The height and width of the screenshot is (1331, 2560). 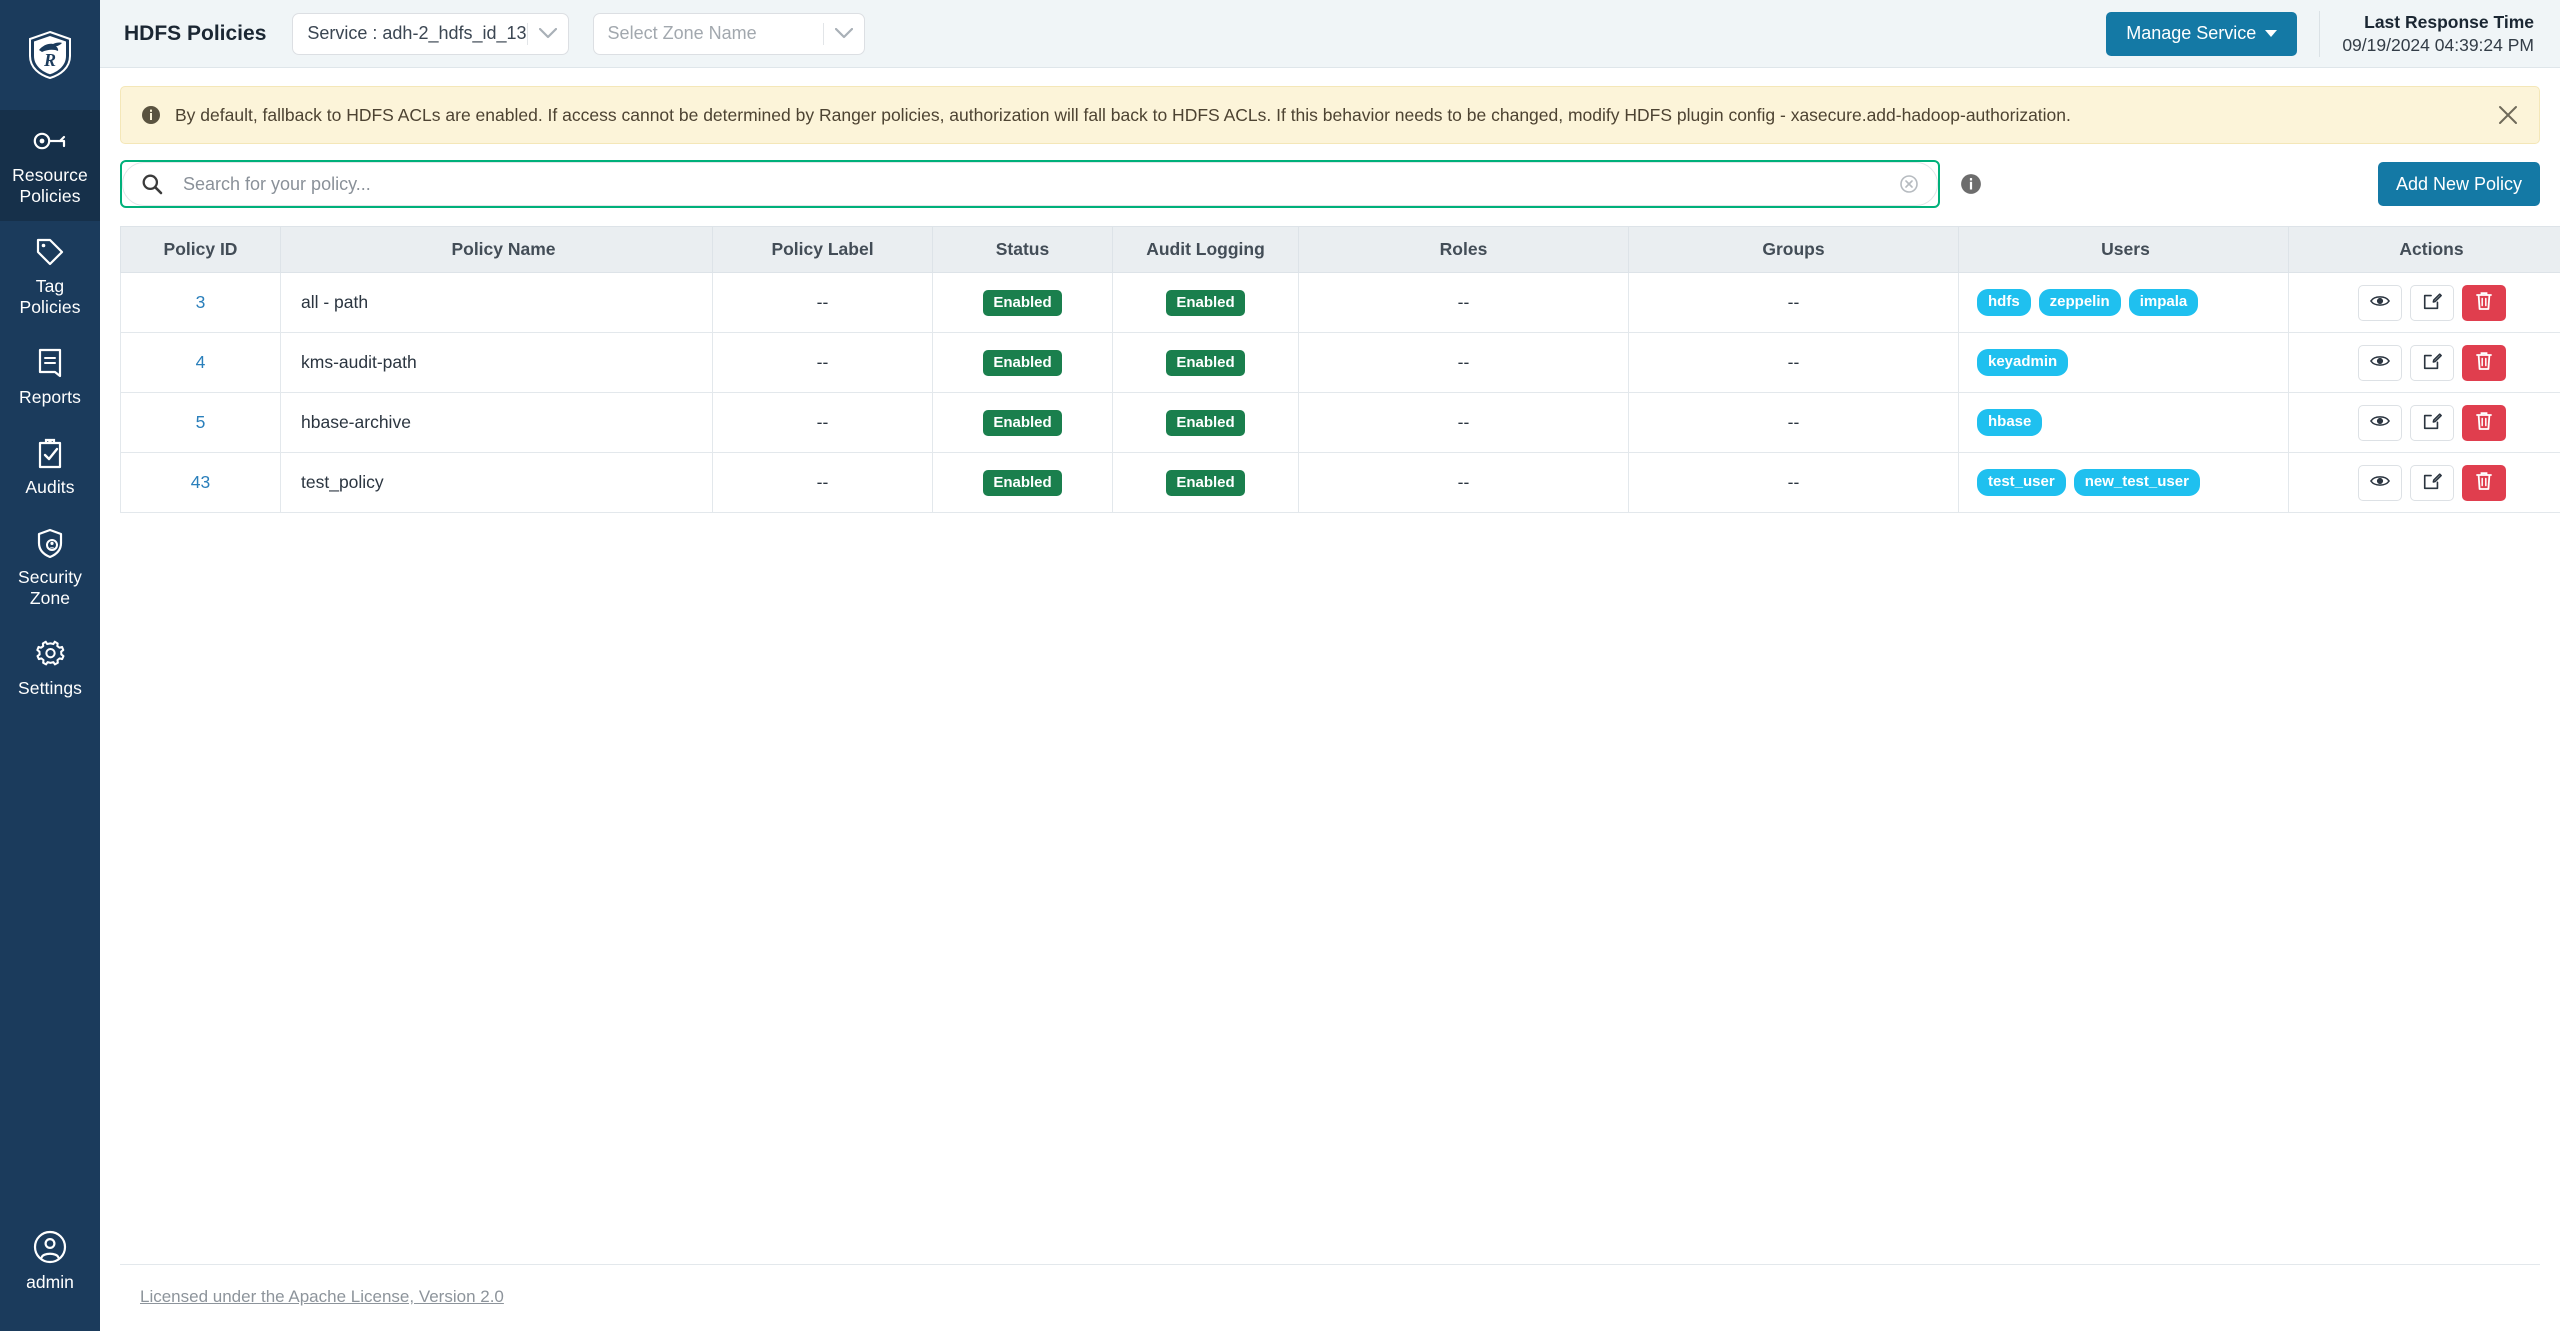 I want to click on search-box, so click(x=1030, y=184).